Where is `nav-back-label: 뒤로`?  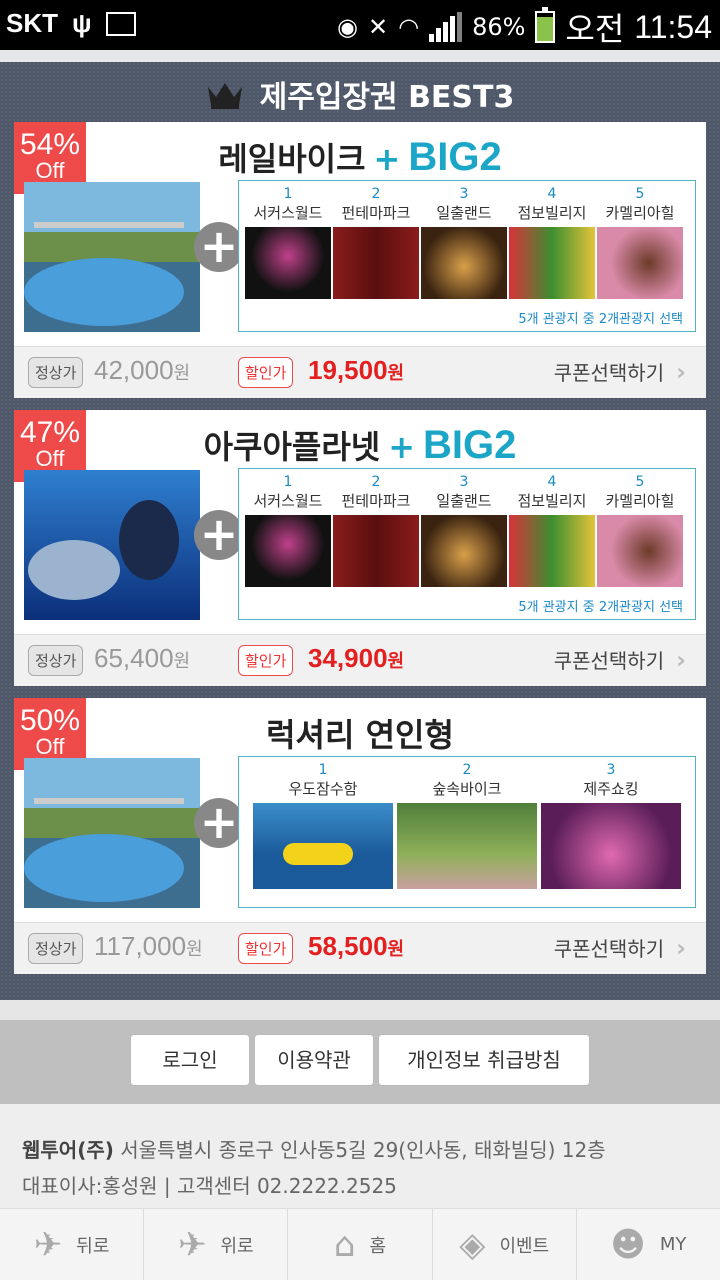
nav-back-label: 뒤로 is located at coordinates (93, 1246).